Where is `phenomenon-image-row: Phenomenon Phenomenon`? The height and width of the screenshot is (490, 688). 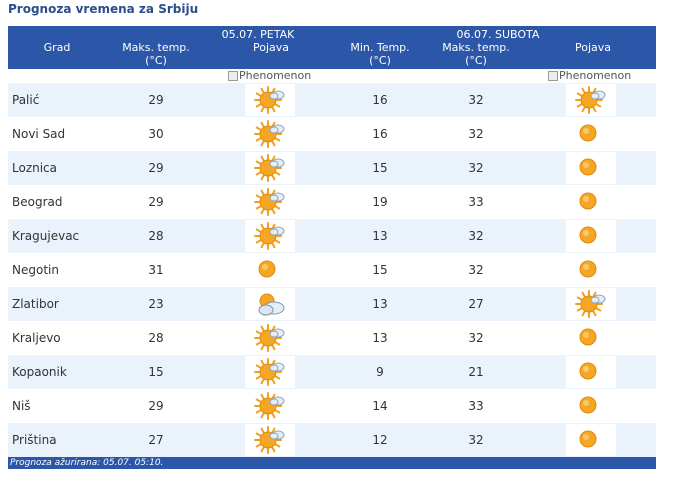 phenomenon-image-row: Phenomenon Phenomenon is located at coordinates (332, 76).